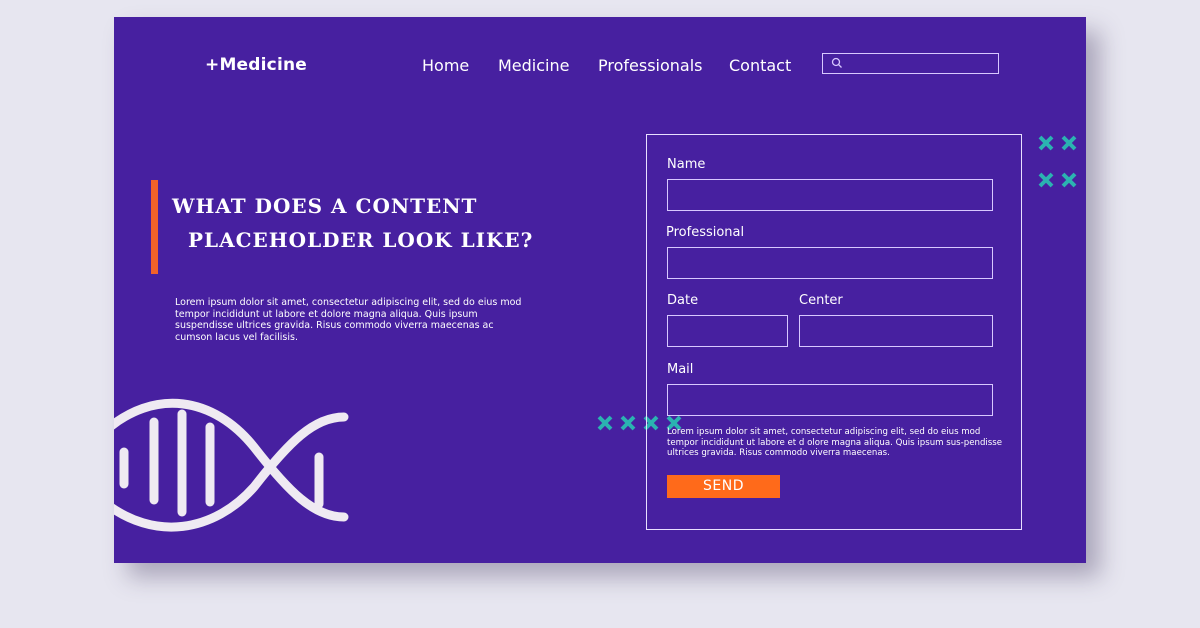  Describe the element at coordinates (910, 63) in the screenshot. I see `search-input` at that location.